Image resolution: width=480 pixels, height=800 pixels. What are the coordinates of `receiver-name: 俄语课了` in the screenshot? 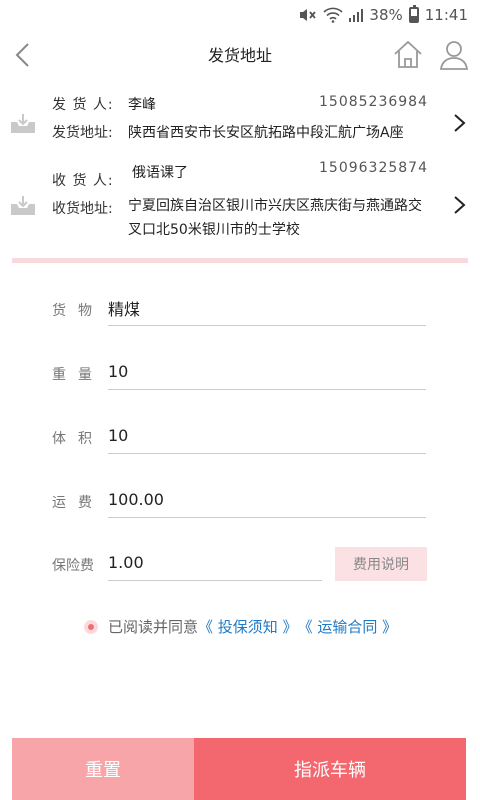 It's located at (160, 173).